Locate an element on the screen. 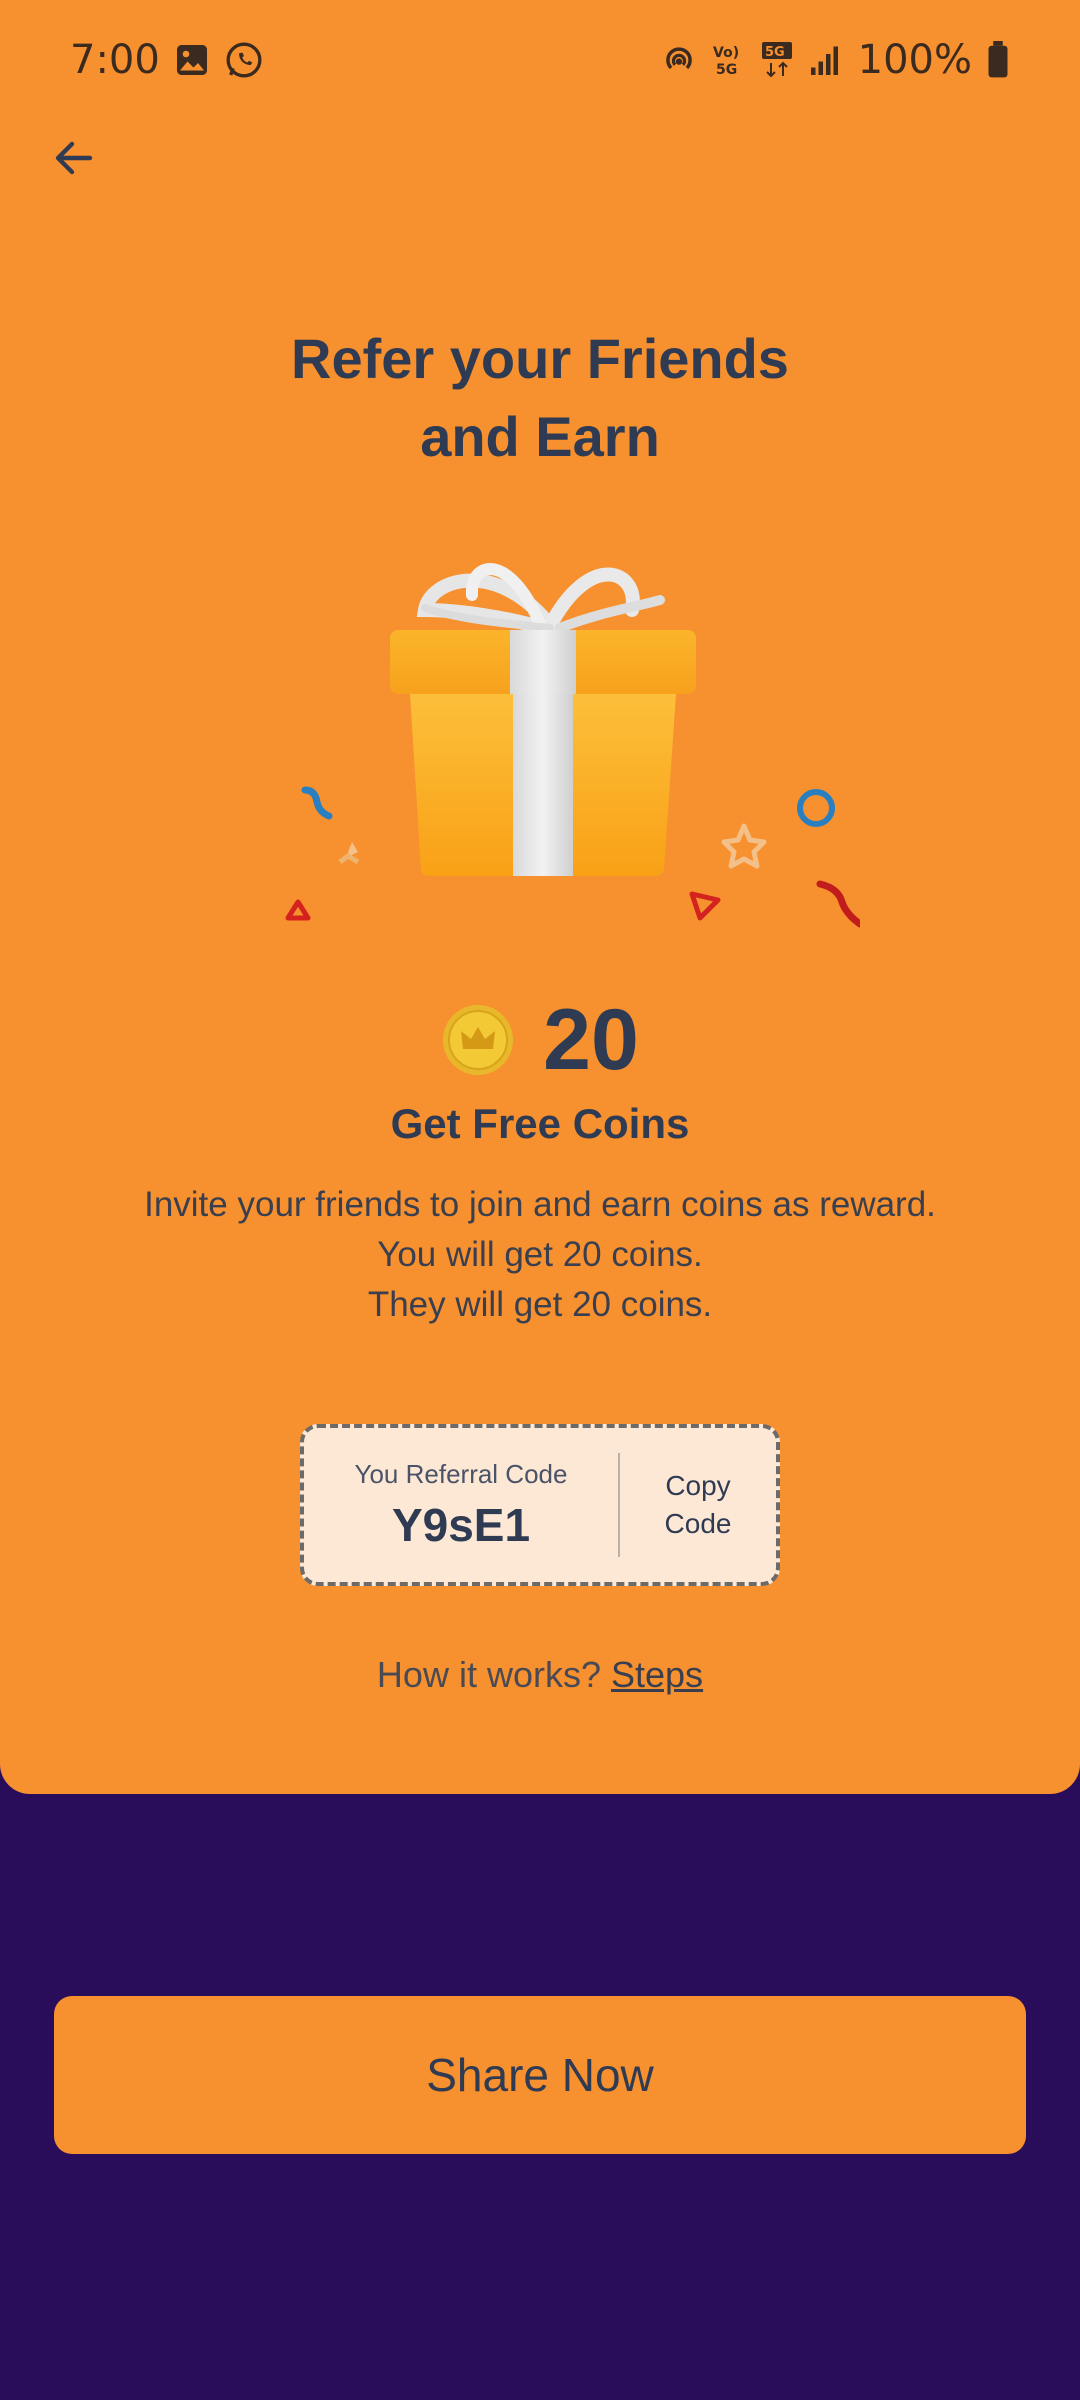 The height and width of the screenshot is (2400, 1080). volte-5g-icon: Vo) 5G is located at coordinates (729, 60).